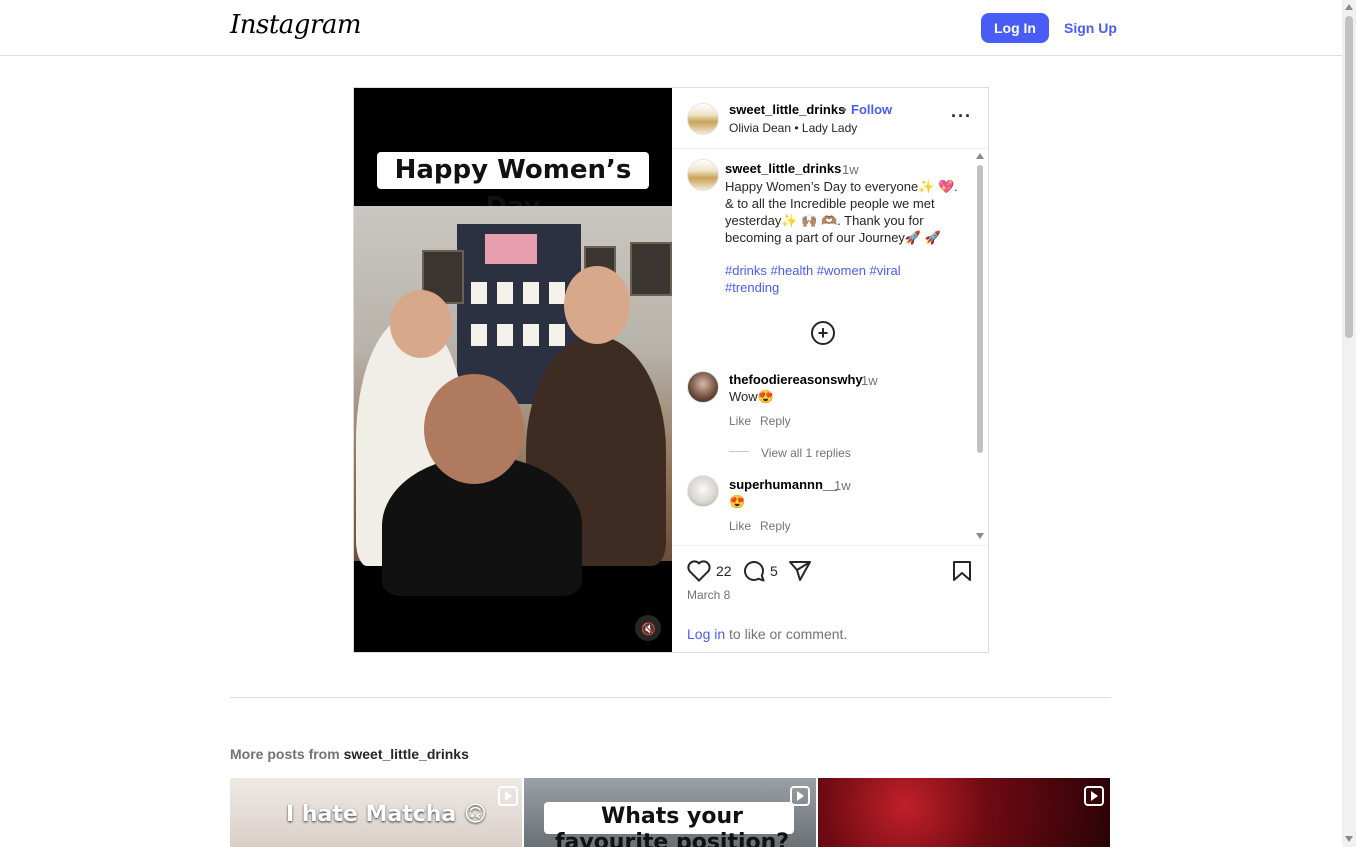 This screenshot has height=847, width=1356. What do you see at coordinates (737, 501) in the screenshot?
I see `comment-text: 😍` at bounding box center [737, 501].